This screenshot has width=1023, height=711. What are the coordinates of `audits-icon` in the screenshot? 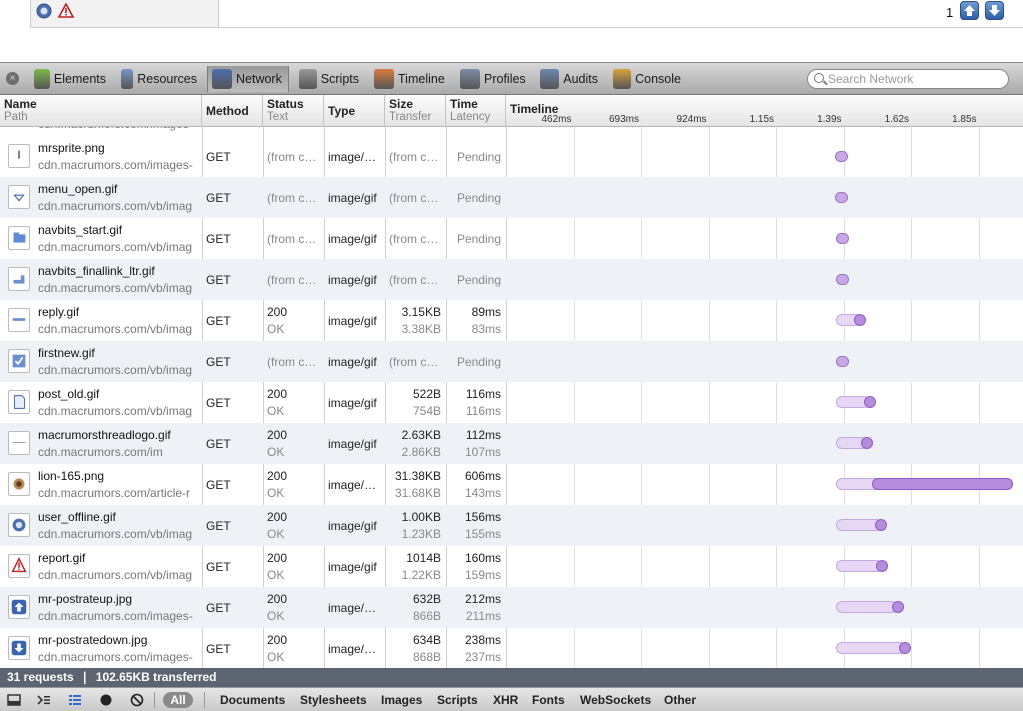 It's located at (550, 79).